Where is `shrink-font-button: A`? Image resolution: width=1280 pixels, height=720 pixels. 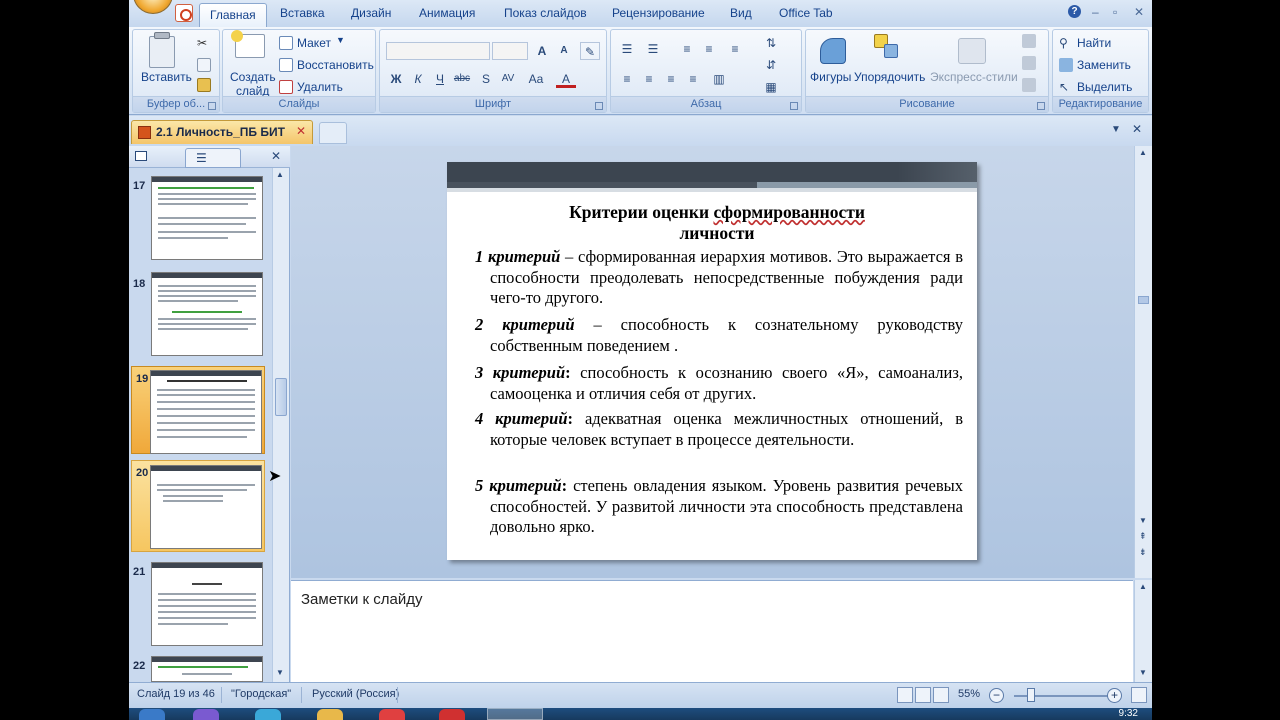
shrink-font-button: A is located at coordinates (564, 51).